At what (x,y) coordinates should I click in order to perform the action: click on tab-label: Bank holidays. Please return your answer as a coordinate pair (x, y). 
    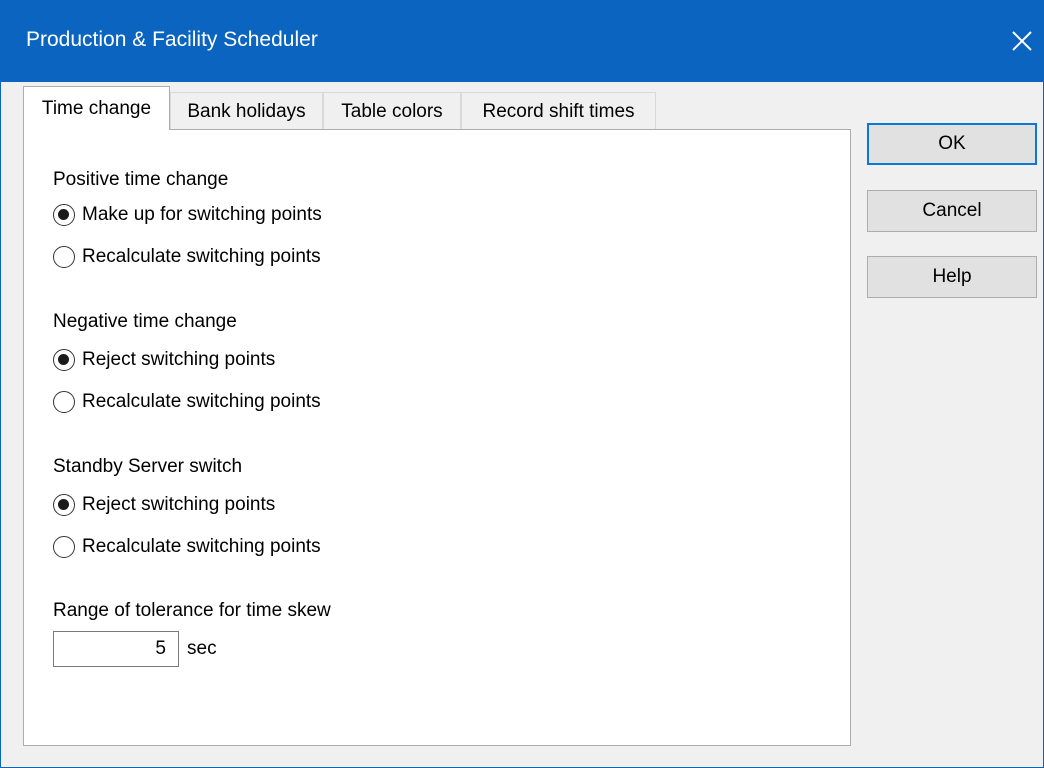
    Looking at the image, I should click on (246, 111).